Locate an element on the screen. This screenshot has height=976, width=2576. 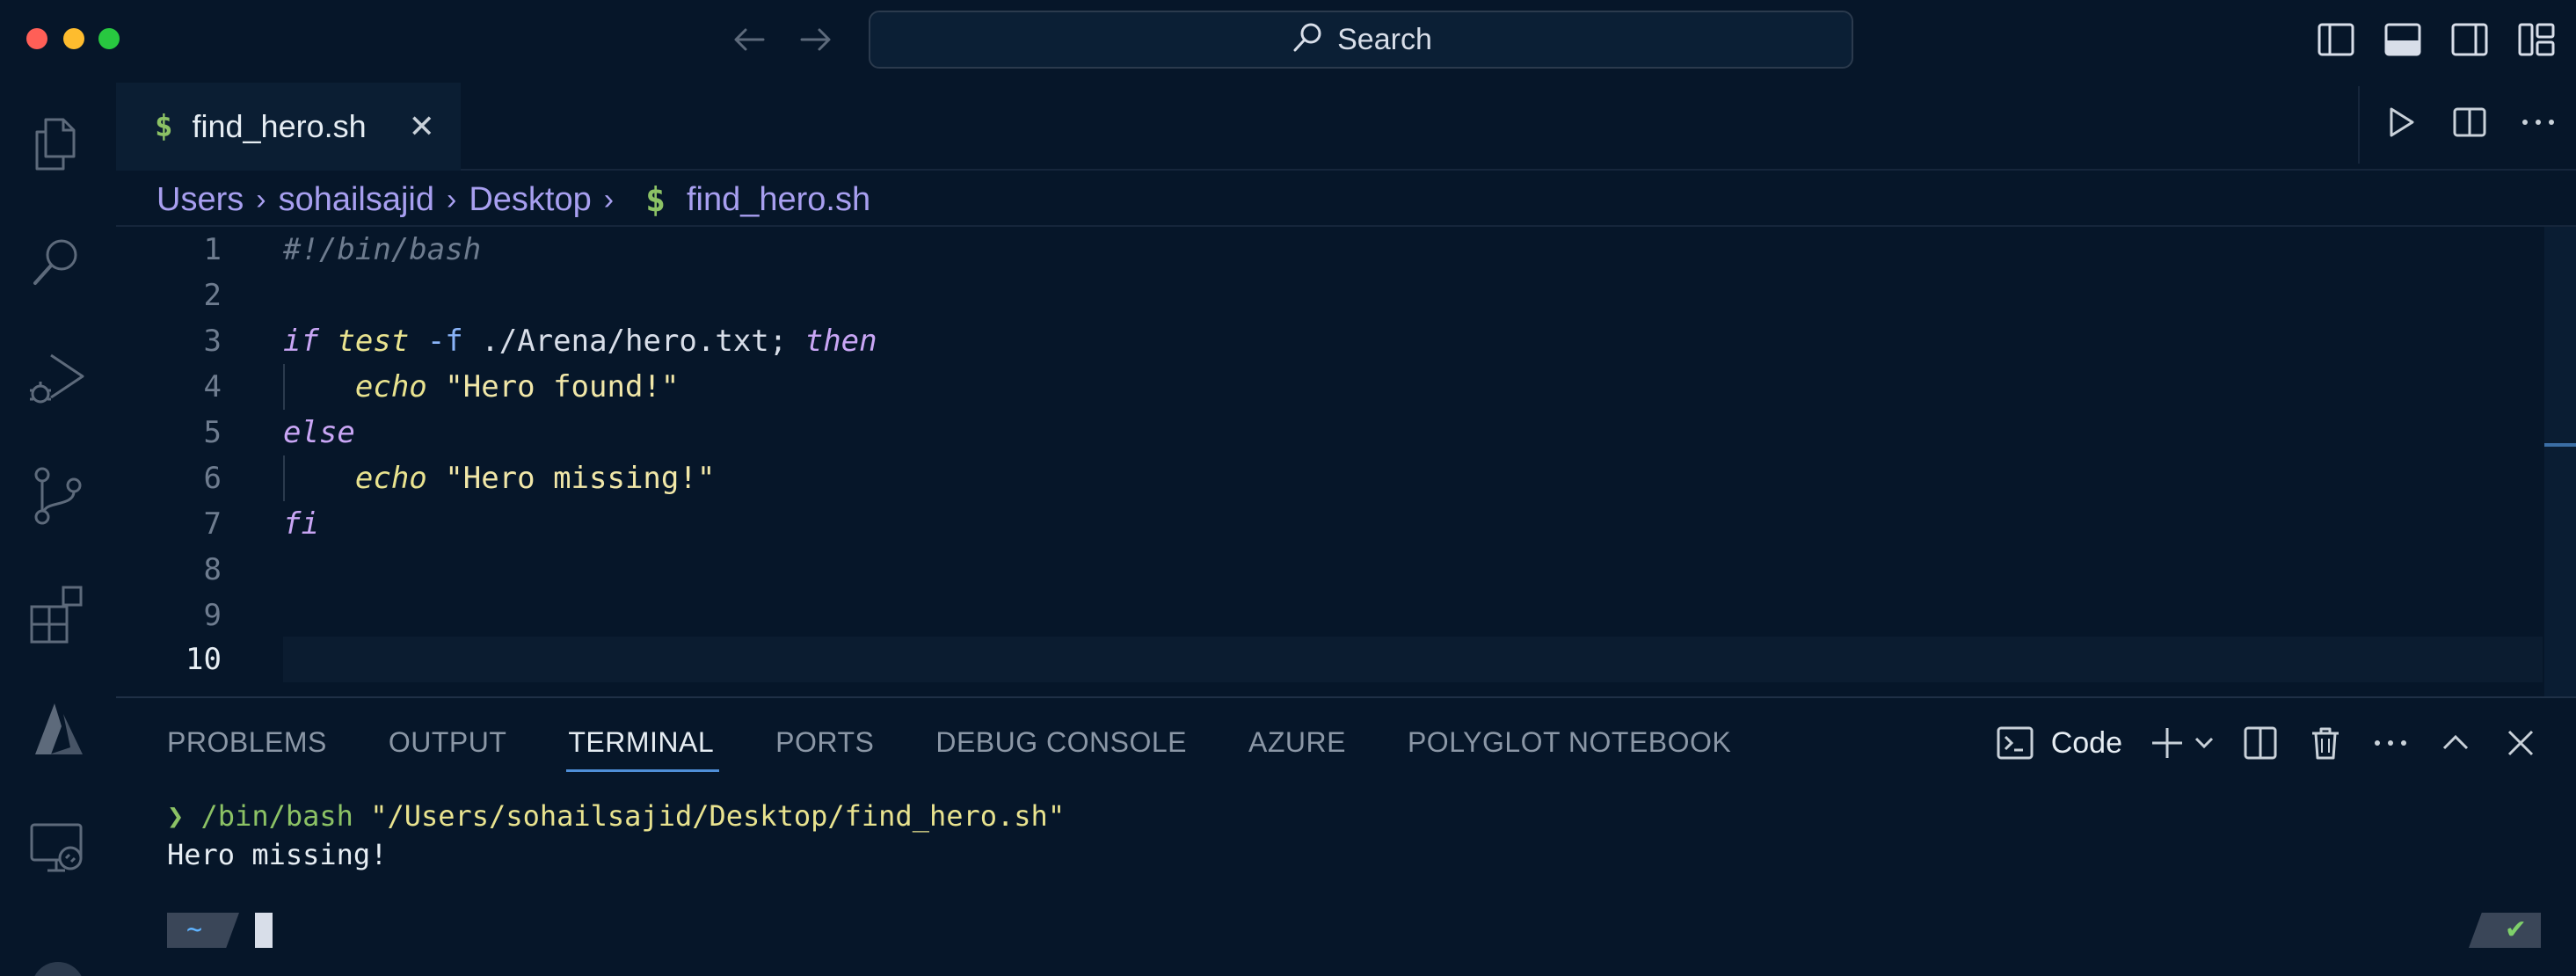
minimize-window-button is located at coordinates (73, 38).